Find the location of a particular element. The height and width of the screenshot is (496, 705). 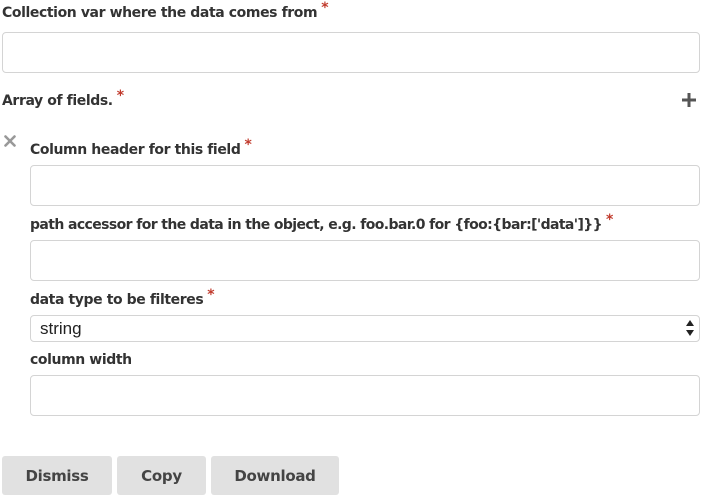

copy-button: Copy is located at coordinates (161, 475).